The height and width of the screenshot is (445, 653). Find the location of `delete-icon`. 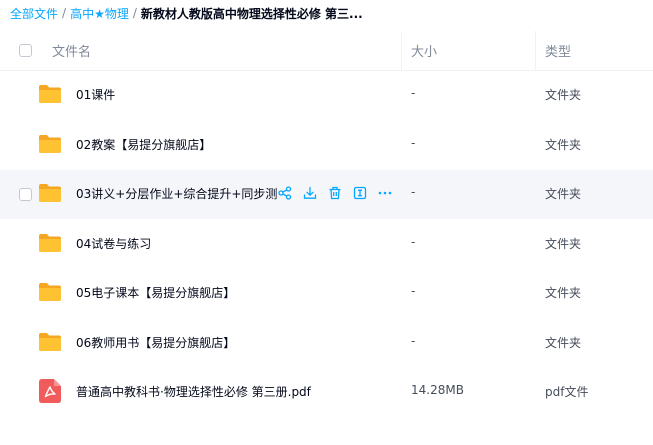

delete-icon is located at coordinates (335, 193).